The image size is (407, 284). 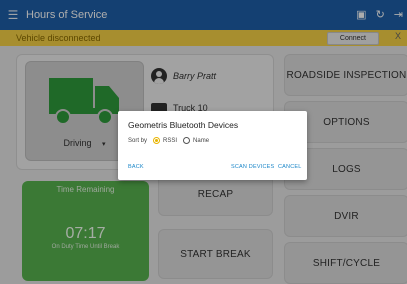 What do you see at coordinates (183, 125) in the screenshot?
I see `dialog-title: Geometris Bluetooth Devices` at bounding box center [183, 125].